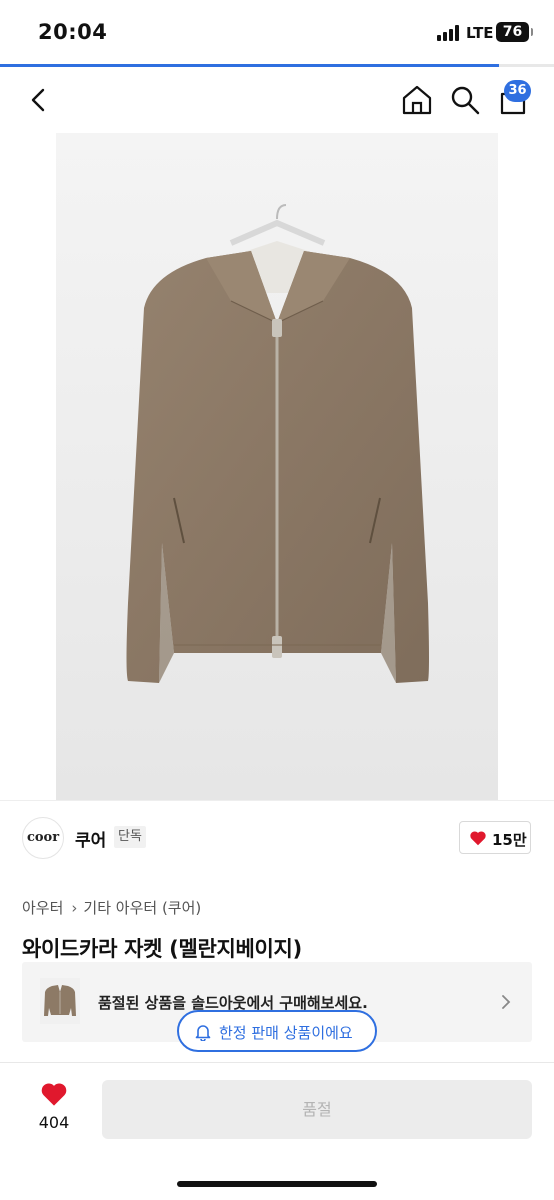 The width and height of the screenshot is (554, 1200). What do you see at coordinates (514, 32) in the screenshot?
I see `battery-icon: 76` at bounding box center [514, 32].